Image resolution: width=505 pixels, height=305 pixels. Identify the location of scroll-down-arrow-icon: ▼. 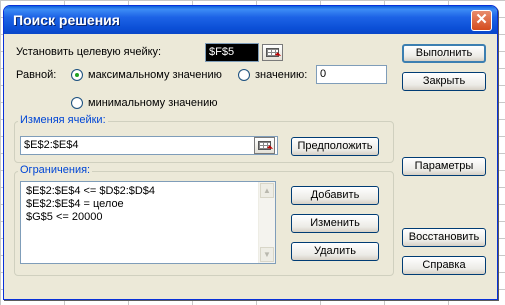
(267, 254).